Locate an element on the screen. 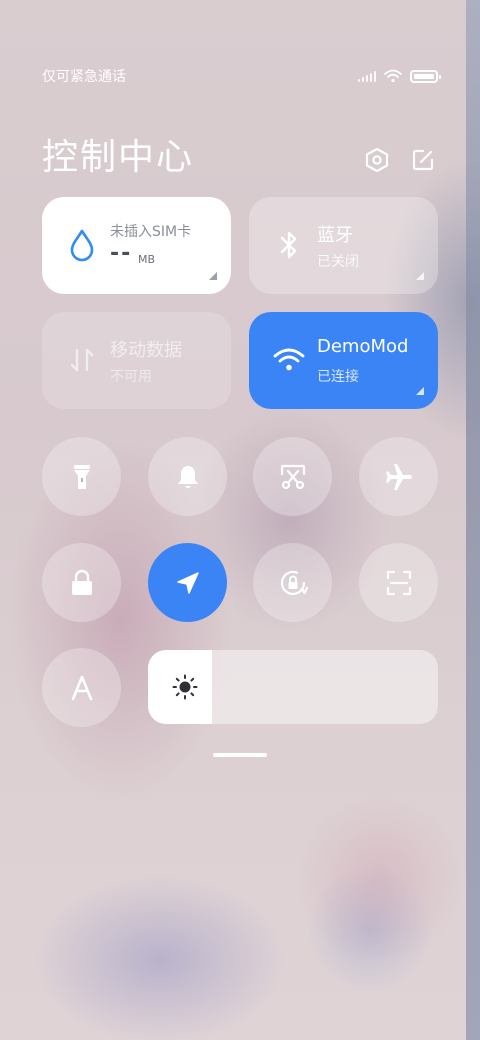  mobile-data-tile: 移动数据 不可用 is located at coordinates (136, 360).